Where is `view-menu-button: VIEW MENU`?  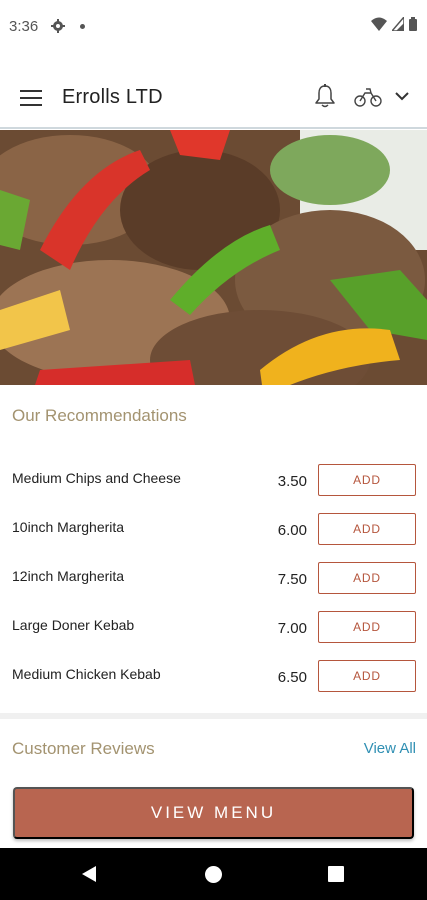 view-menu-button: VIEW MENU is located at coordinates (213, 813).